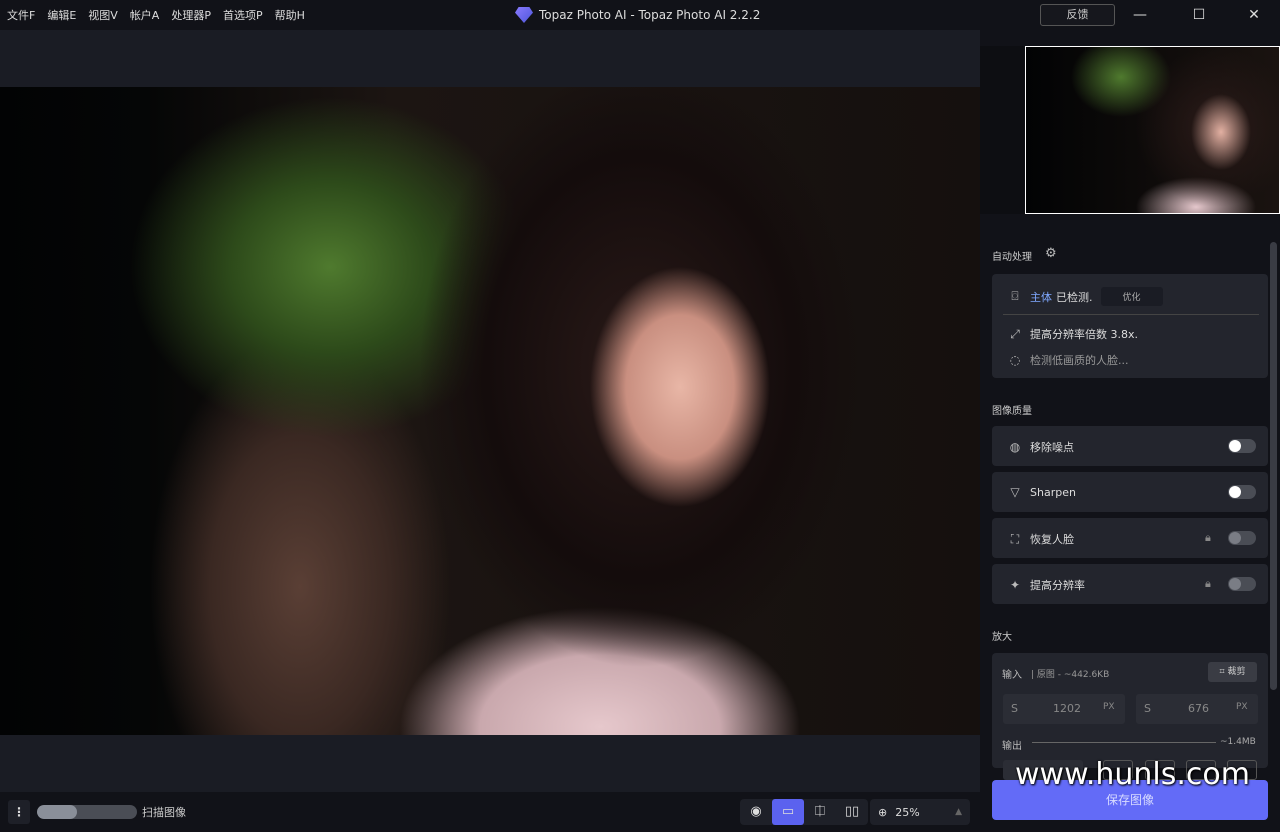 This screenshot has width=1280, height=832. I want to click on split-view-icon: ⎅, so click(820, 812).